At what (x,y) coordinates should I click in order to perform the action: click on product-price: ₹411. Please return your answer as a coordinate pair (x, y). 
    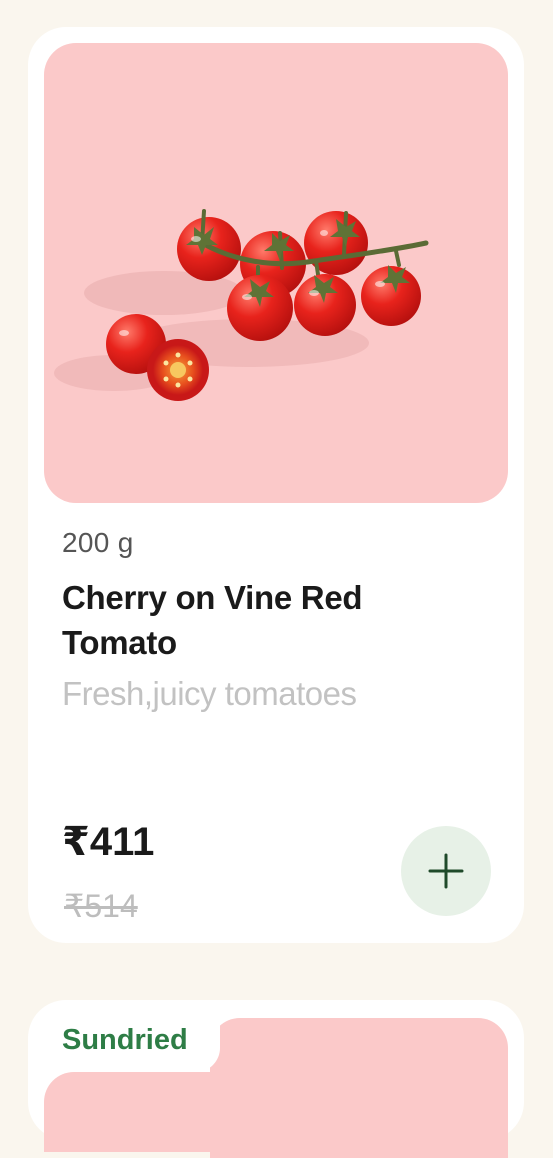
    Looking at the image, I should click on (108, 842).